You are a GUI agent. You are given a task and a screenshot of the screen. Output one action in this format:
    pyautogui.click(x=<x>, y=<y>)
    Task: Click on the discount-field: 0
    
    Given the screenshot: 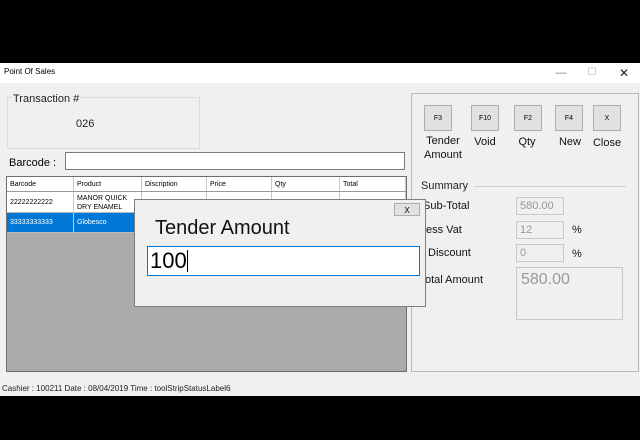 What is the action you would take?
    pyautogui.click(x=540, y=253)
    